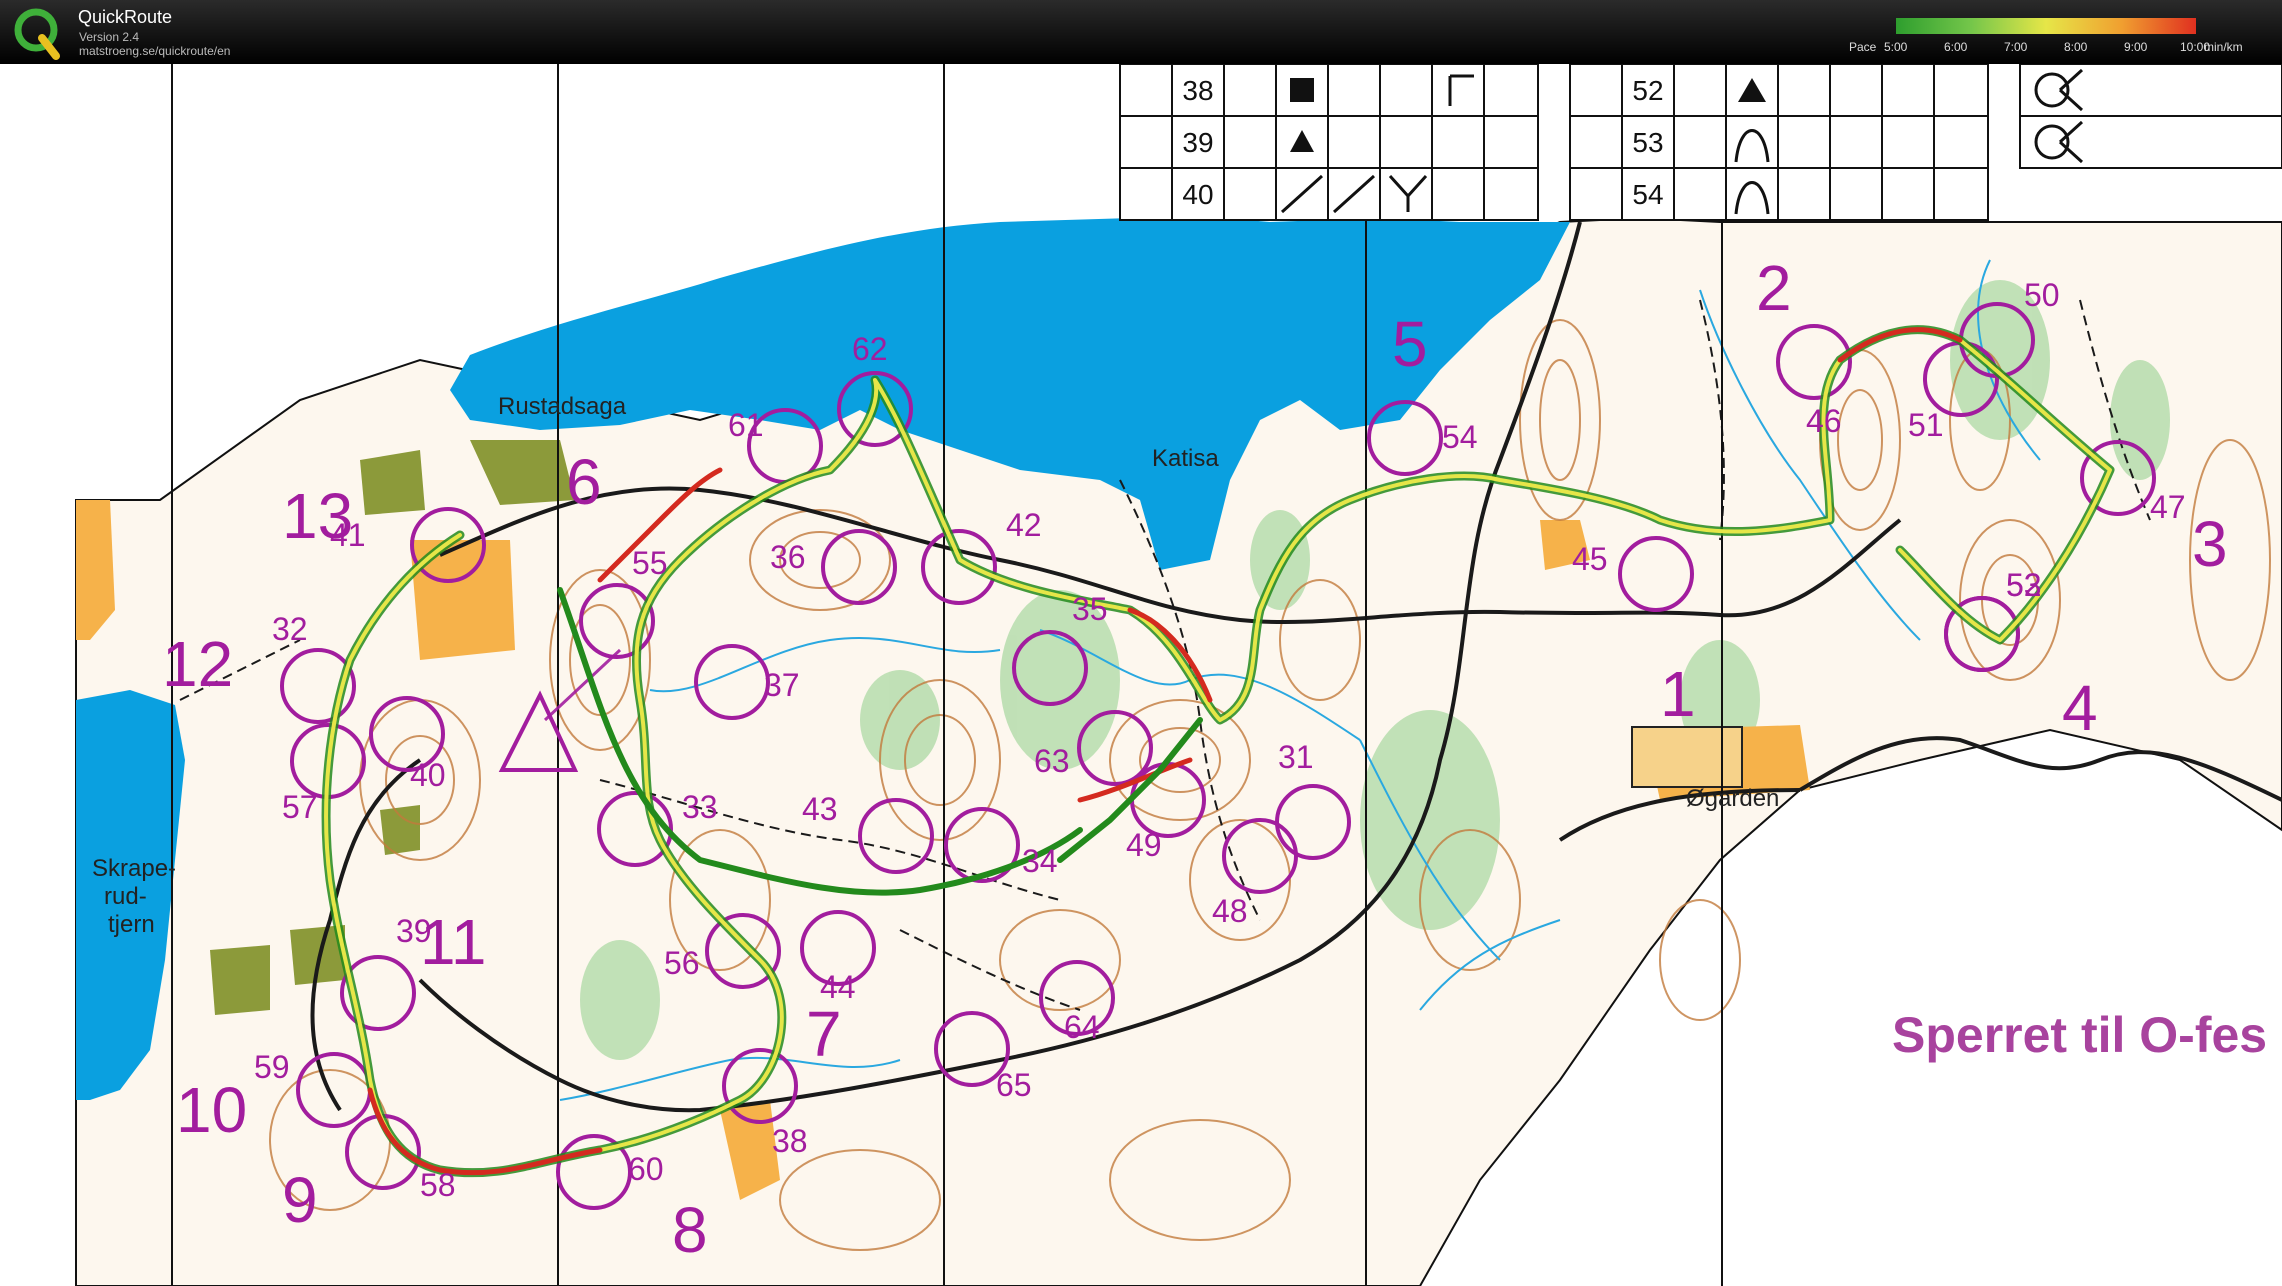  I want to click on pace-tick: 7:00, so click(2016, 47).